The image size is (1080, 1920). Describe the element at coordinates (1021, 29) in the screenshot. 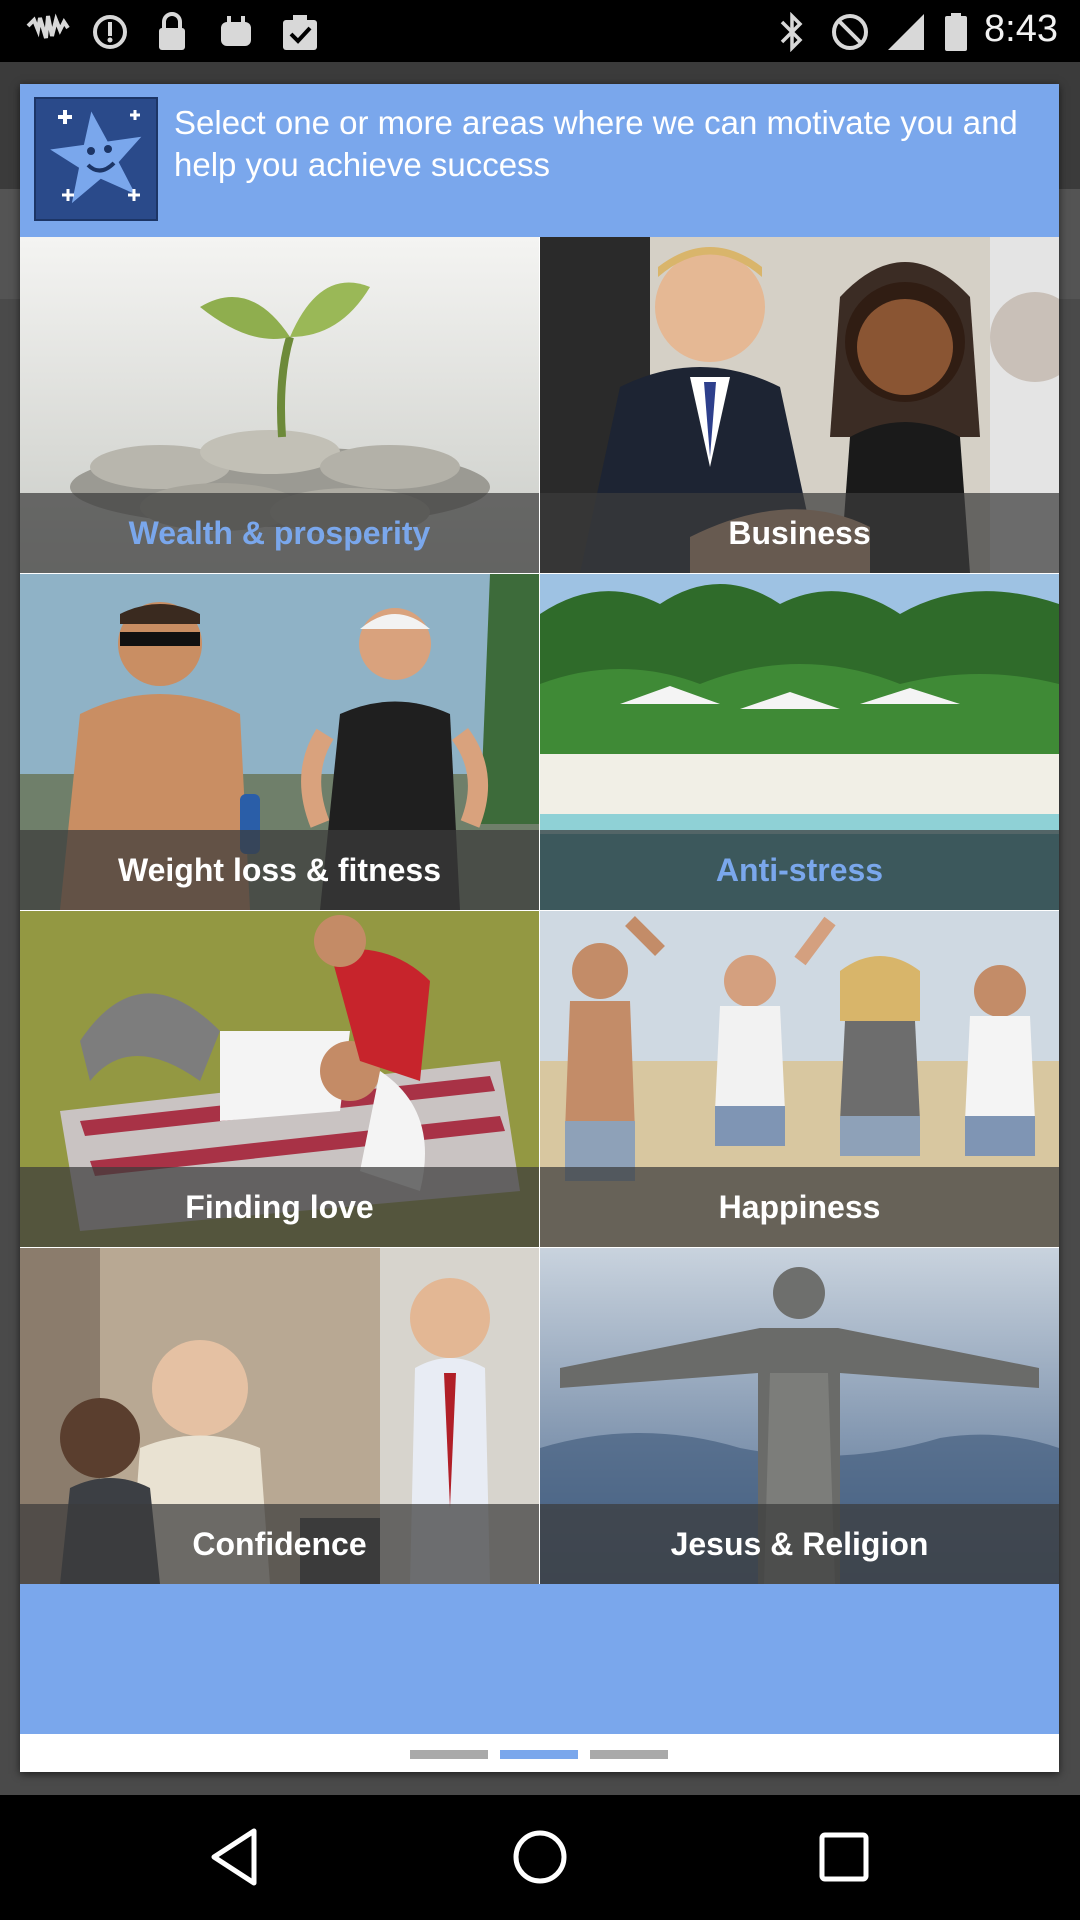

I see `clock: 8:43` at that location.